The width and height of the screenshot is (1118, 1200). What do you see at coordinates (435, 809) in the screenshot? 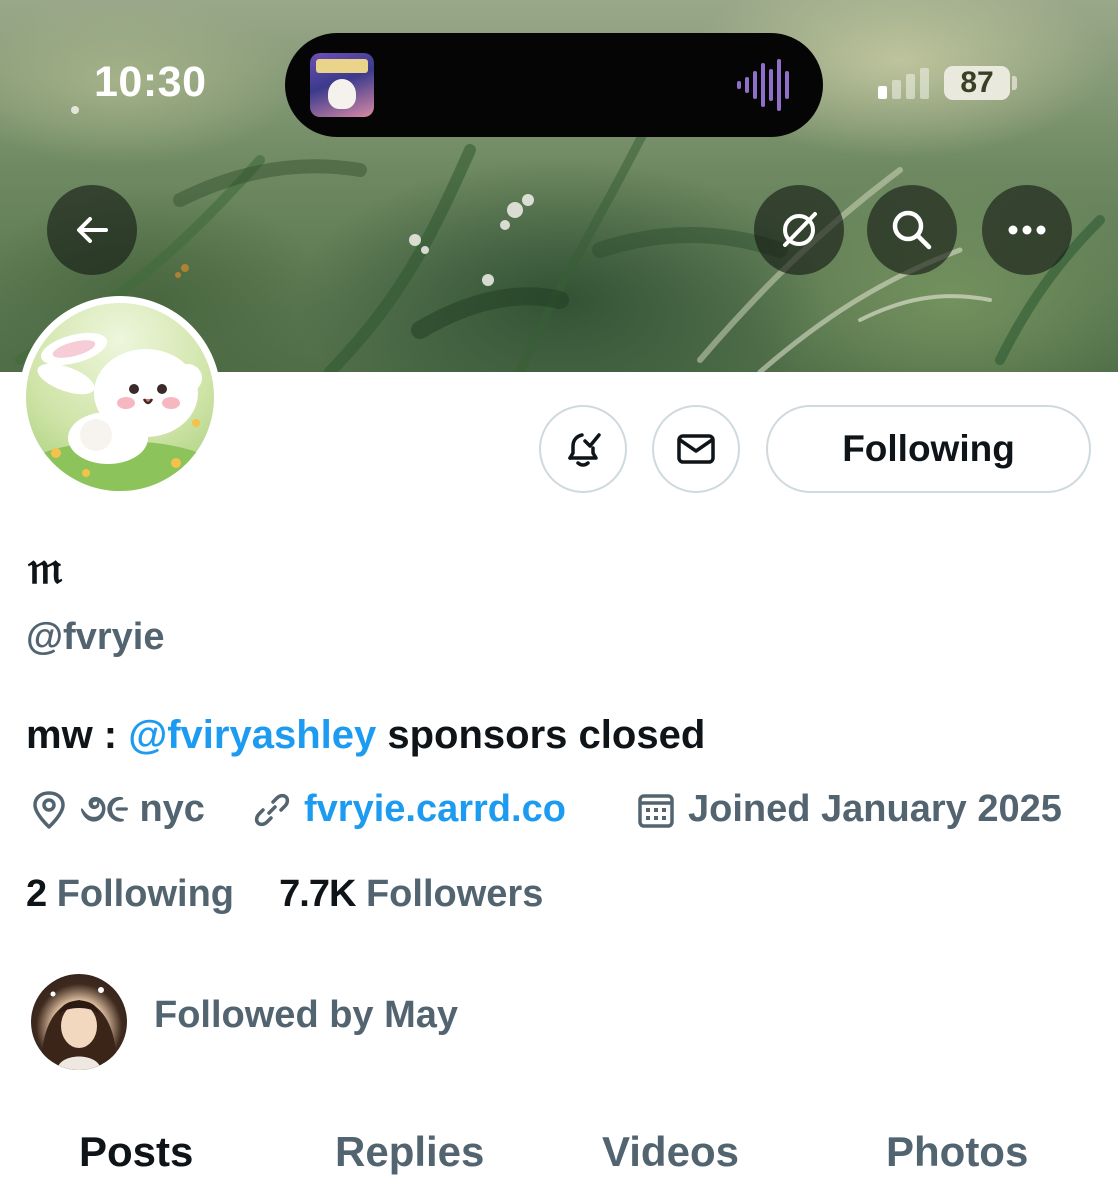
I see `website-link: fvryie.carrd.co` at bounding box center [435, 809].